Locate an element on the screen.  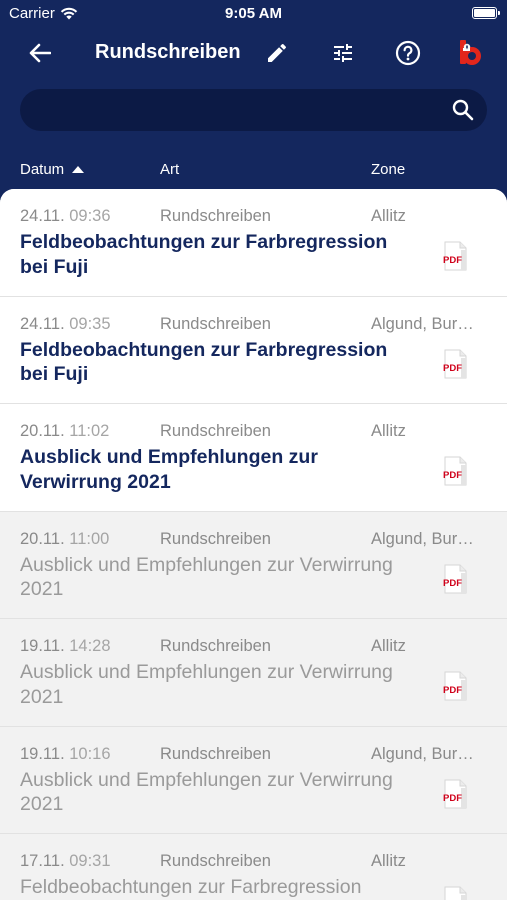
item-date-day: 17.11. is located at coordinates (42, 861).